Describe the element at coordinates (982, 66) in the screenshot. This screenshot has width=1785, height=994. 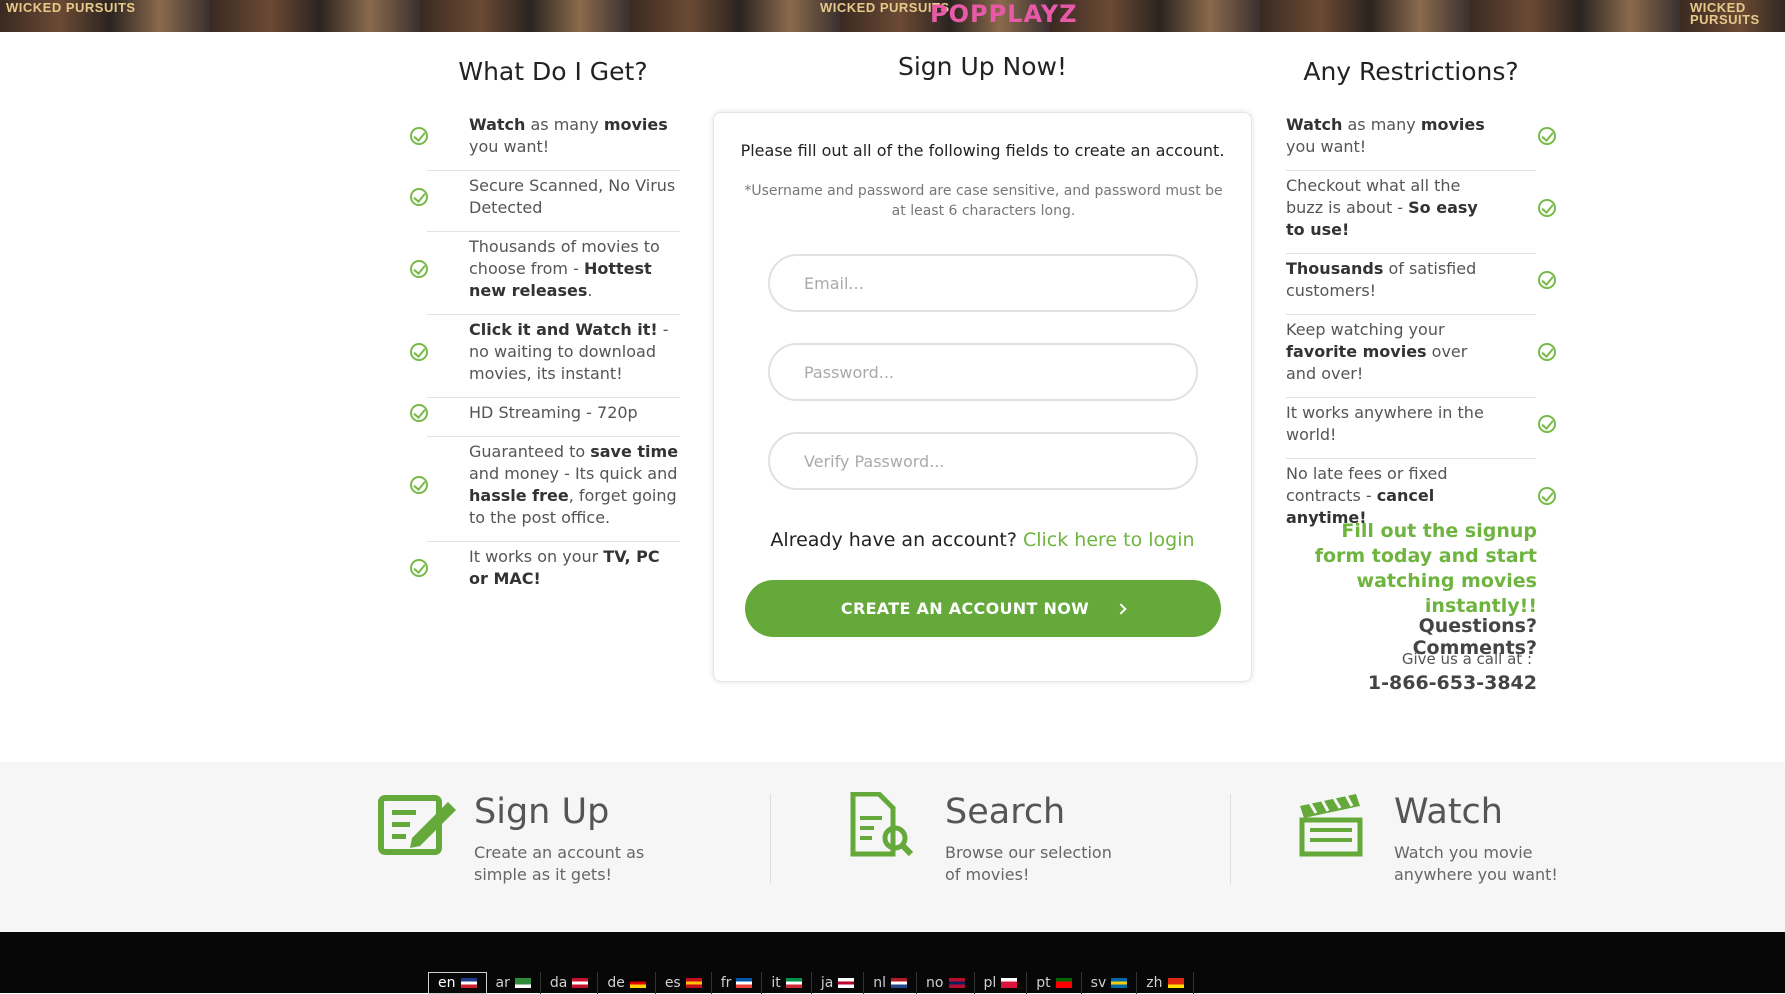
I see `signup-title: Sign Up Now!` at that location.